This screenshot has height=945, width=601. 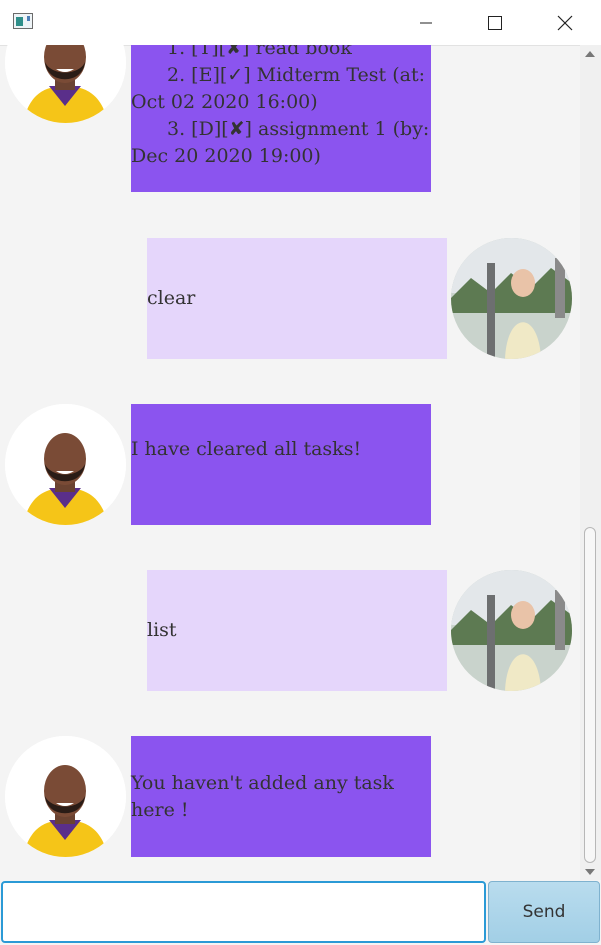 What do you see at coordinates (246, 449) in the screenshot?
I see `duke-message-text: I have cleared all tasks!` at bounding box center [246, 449].